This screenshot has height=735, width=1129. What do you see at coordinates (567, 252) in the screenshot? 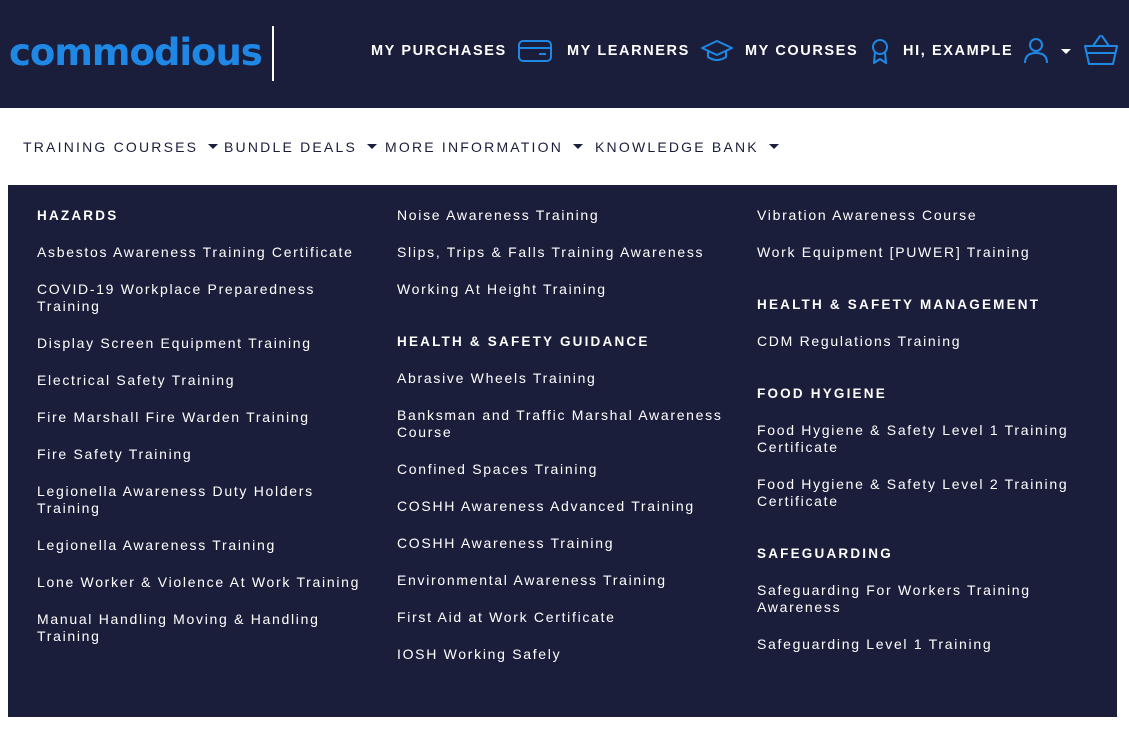
I see `menu-link: Slips, Trips & Falls Training Awareness` at bounding box center [567, 252].